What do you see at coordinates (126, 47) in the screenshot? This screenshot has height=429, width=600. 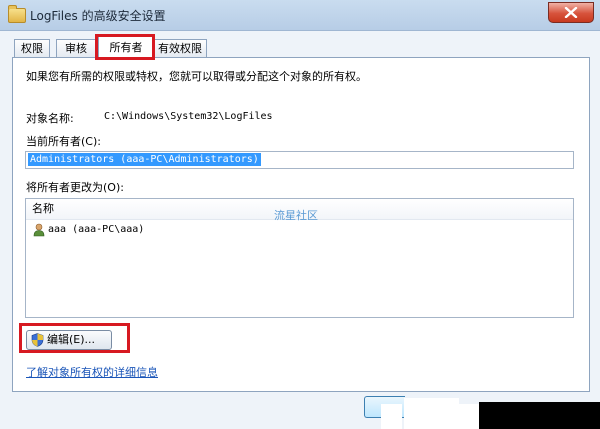 I see `tab-owner: 所有者` at bounding box center [126, 47].